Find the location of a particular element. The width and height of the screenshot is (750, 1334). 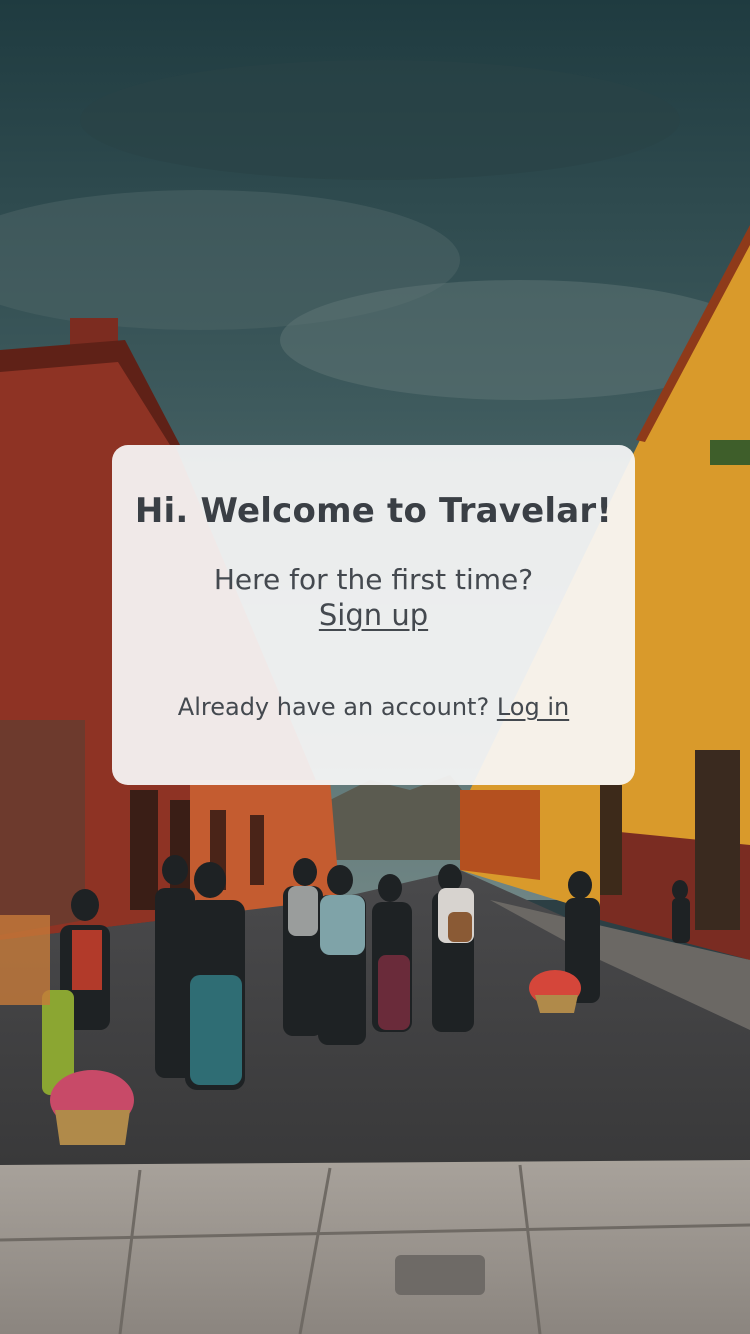

welcome-title: Hi. Welcome to Travelar! is located at coordinates (373, 511).